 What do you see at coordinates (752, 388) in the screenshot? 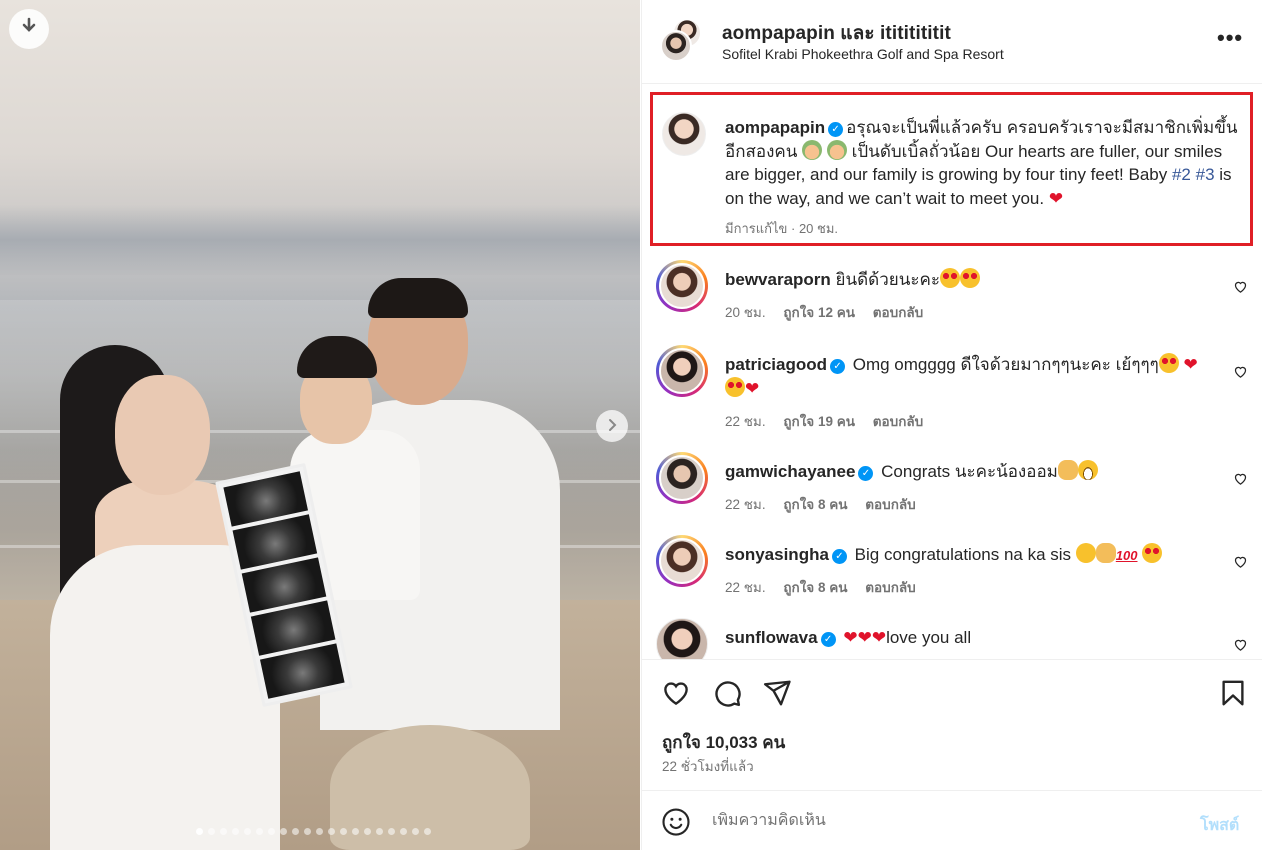
I see `red-heart-emoji-icon: ❤` at bounding box center [752, 388].